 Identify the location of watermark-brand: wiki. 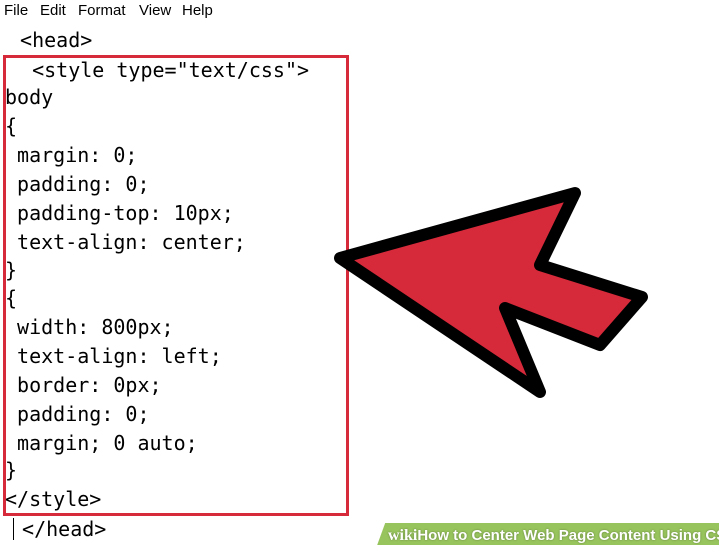
(403, 535).